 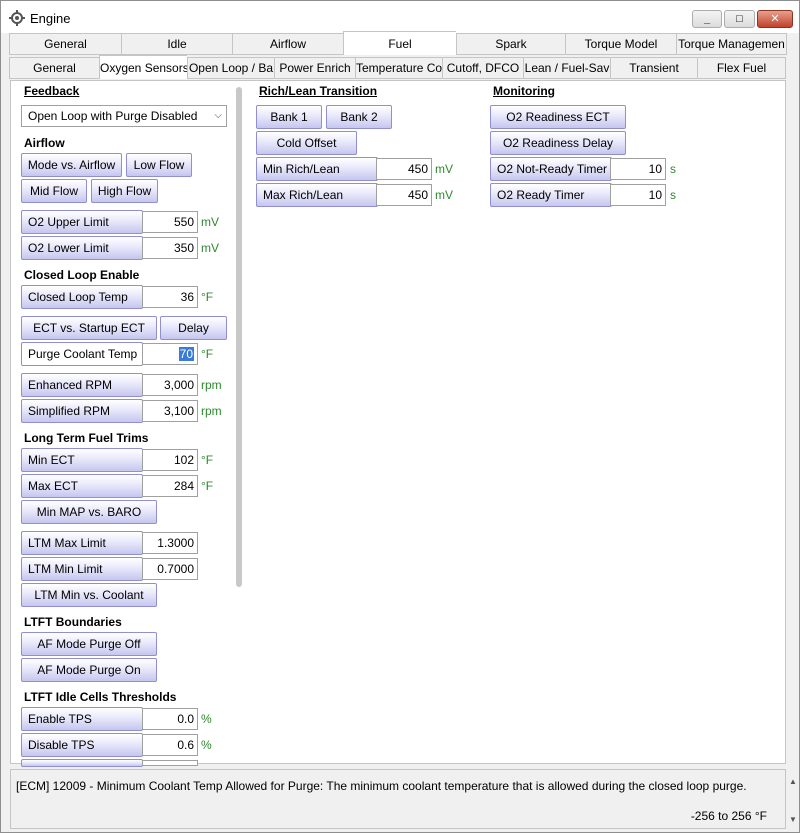 I want to click on enhanced-rpm-field: 3,000, so click(x=170, y=385).